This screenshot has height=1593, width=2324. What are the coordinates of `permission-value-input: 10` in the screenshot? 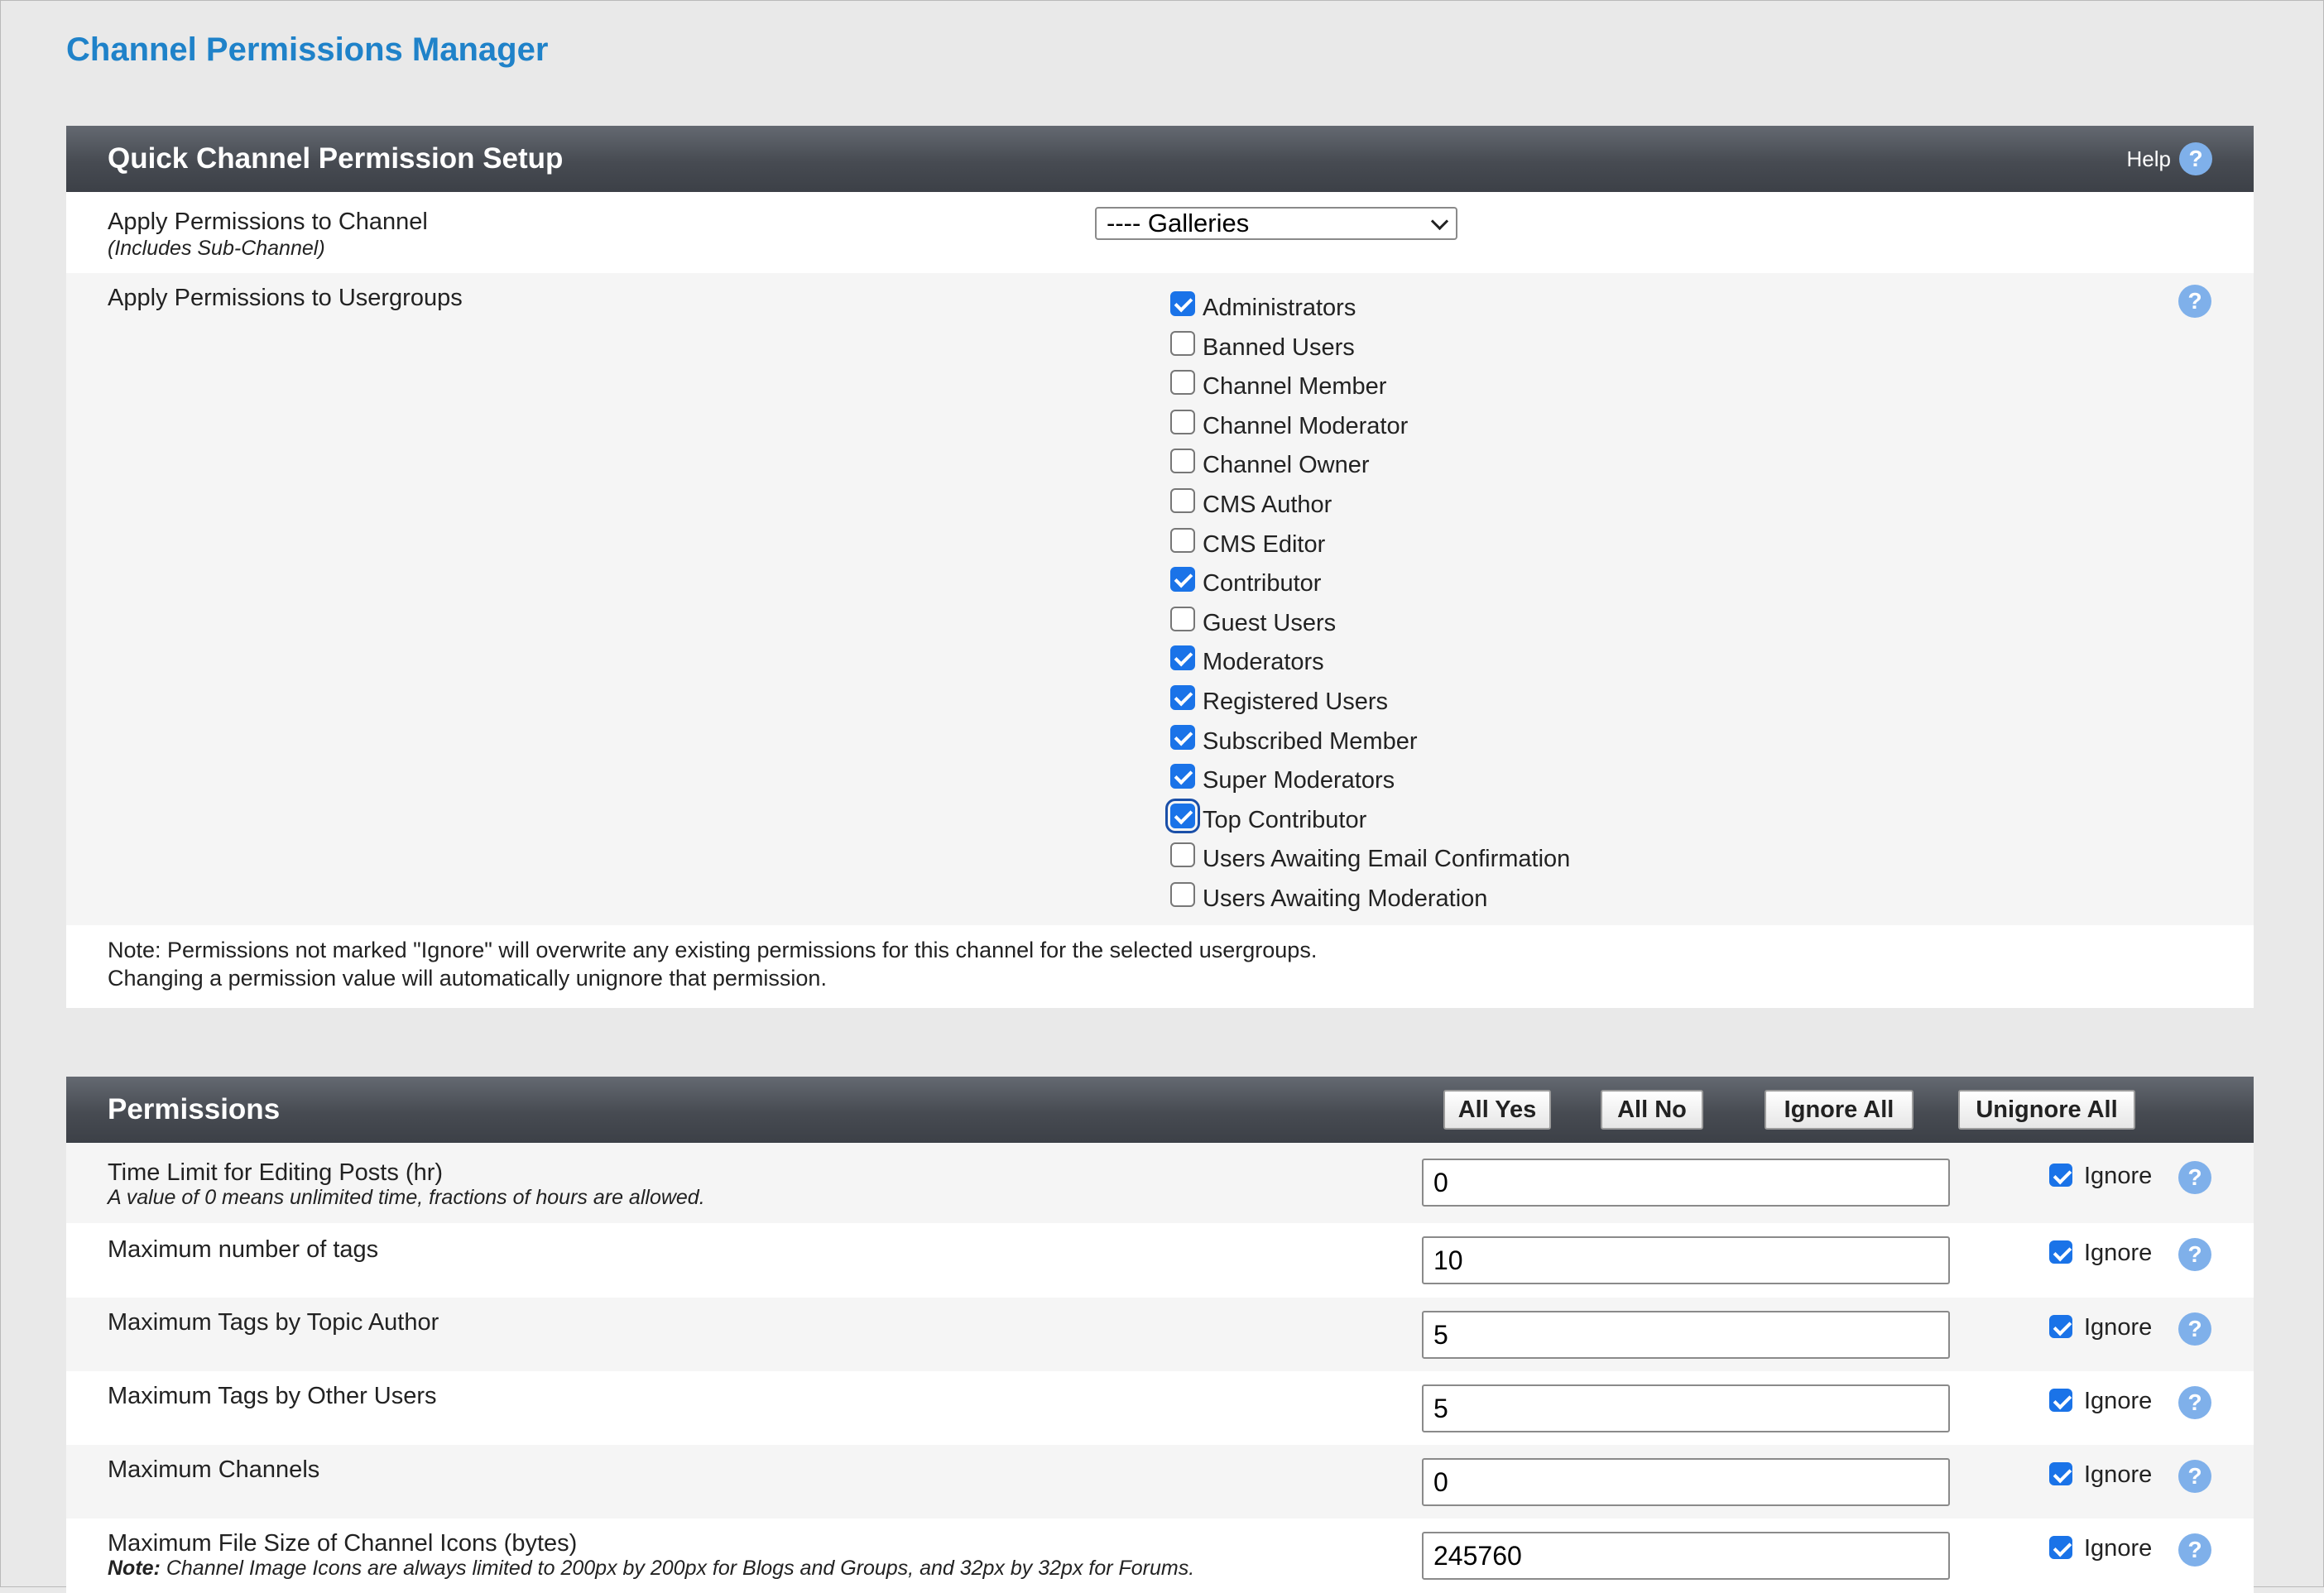 It's located at (1686, 1260).